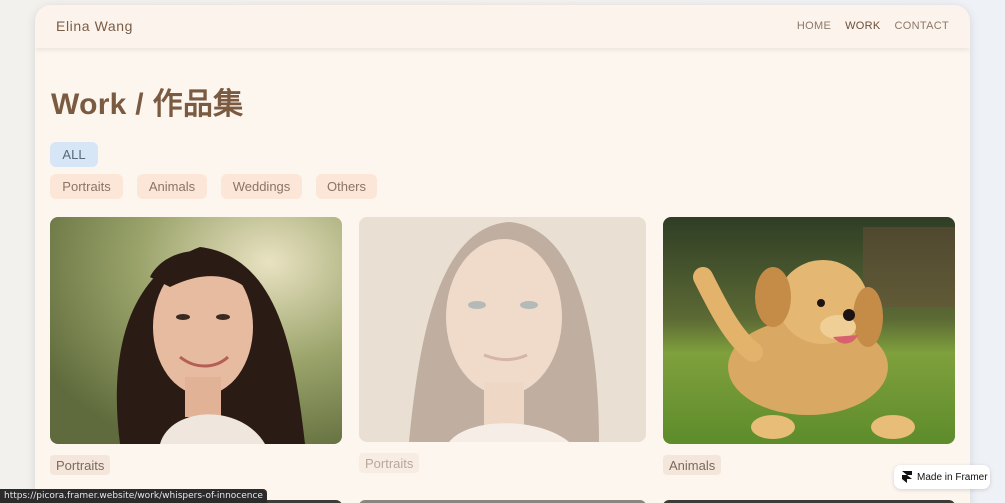  What do you see at coordinates (94, 26) in the screenshot?
I see `brand-name: Elina Wang` at bounding box center [94, 26].